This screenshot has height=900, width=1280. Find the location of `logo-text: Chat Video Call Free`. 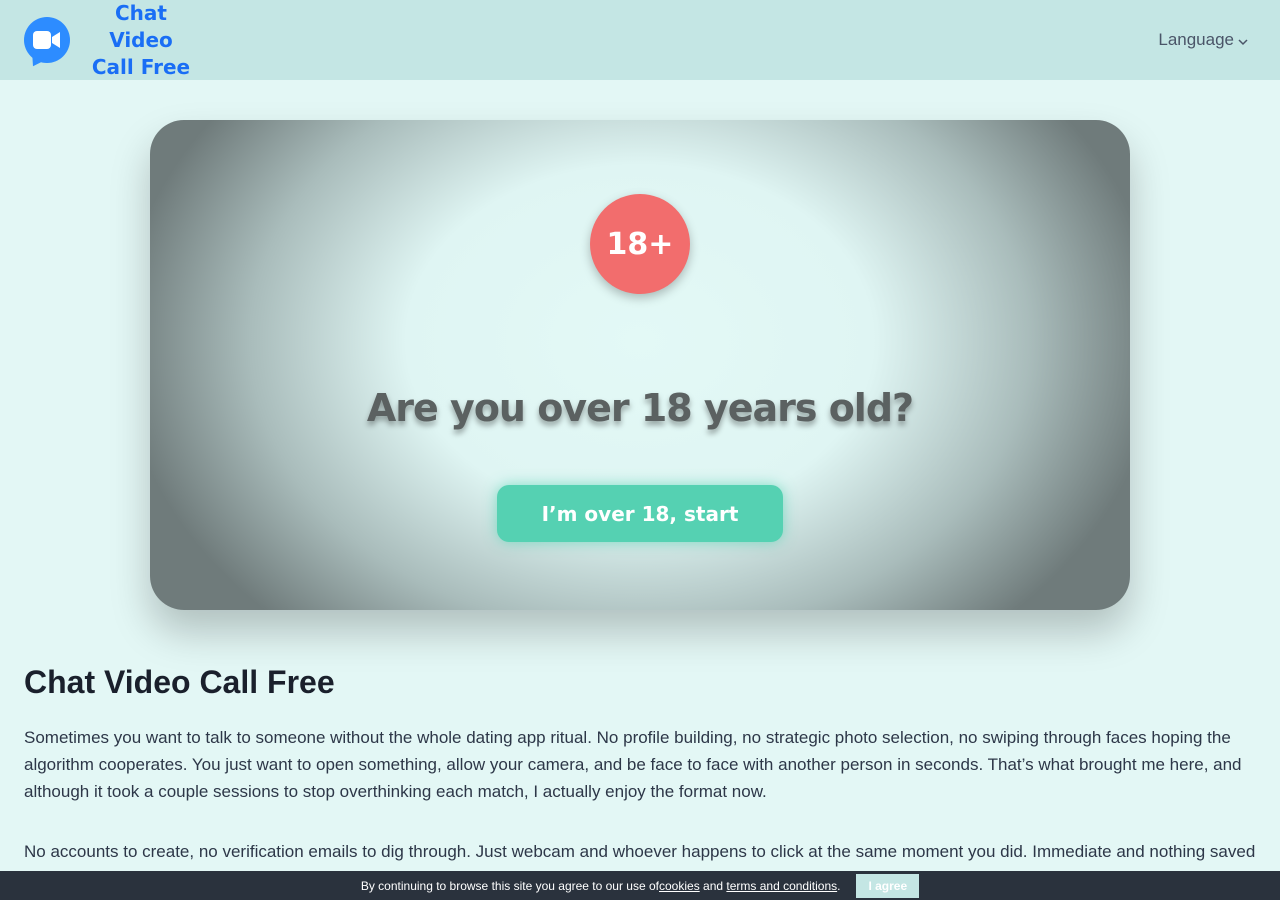

logo-text: Chat Video Call Free is located at coordinates (141, 40).